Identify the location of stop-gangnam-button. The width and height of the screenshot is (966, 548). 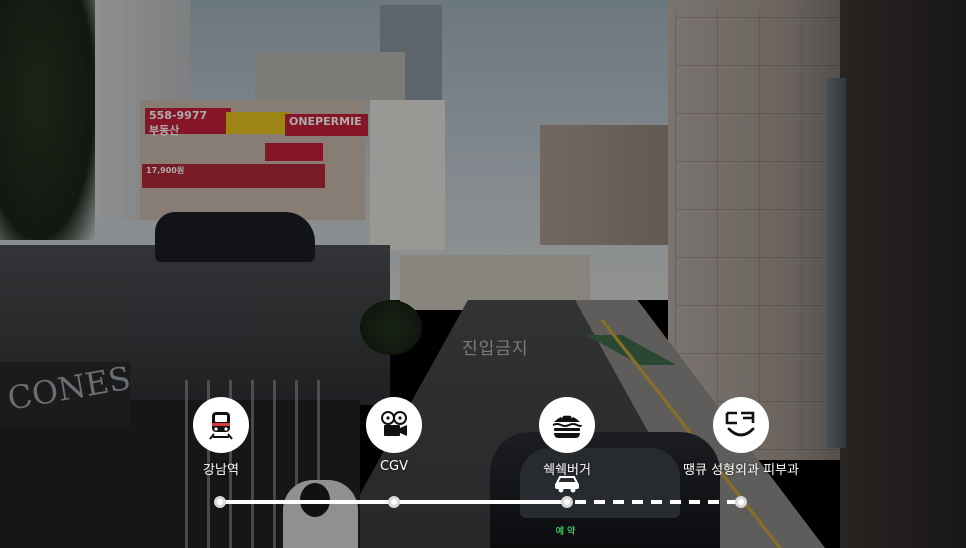
(221, 425).